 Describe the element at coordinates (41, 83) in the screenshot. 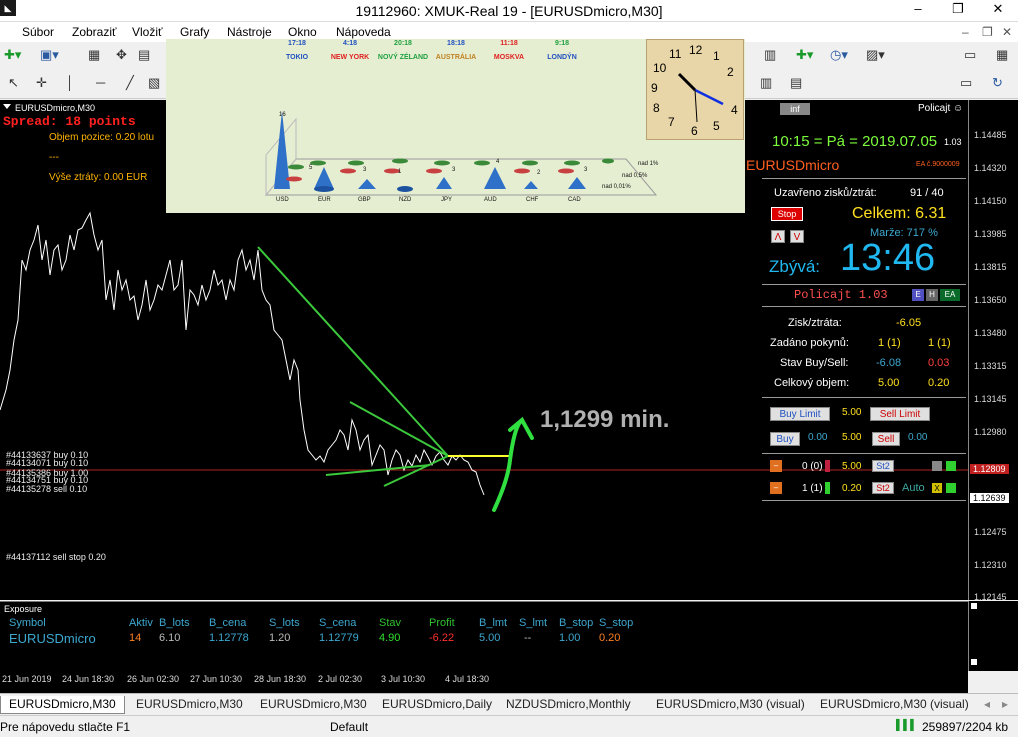

I see `crosshair-icon: ✛` at that location.